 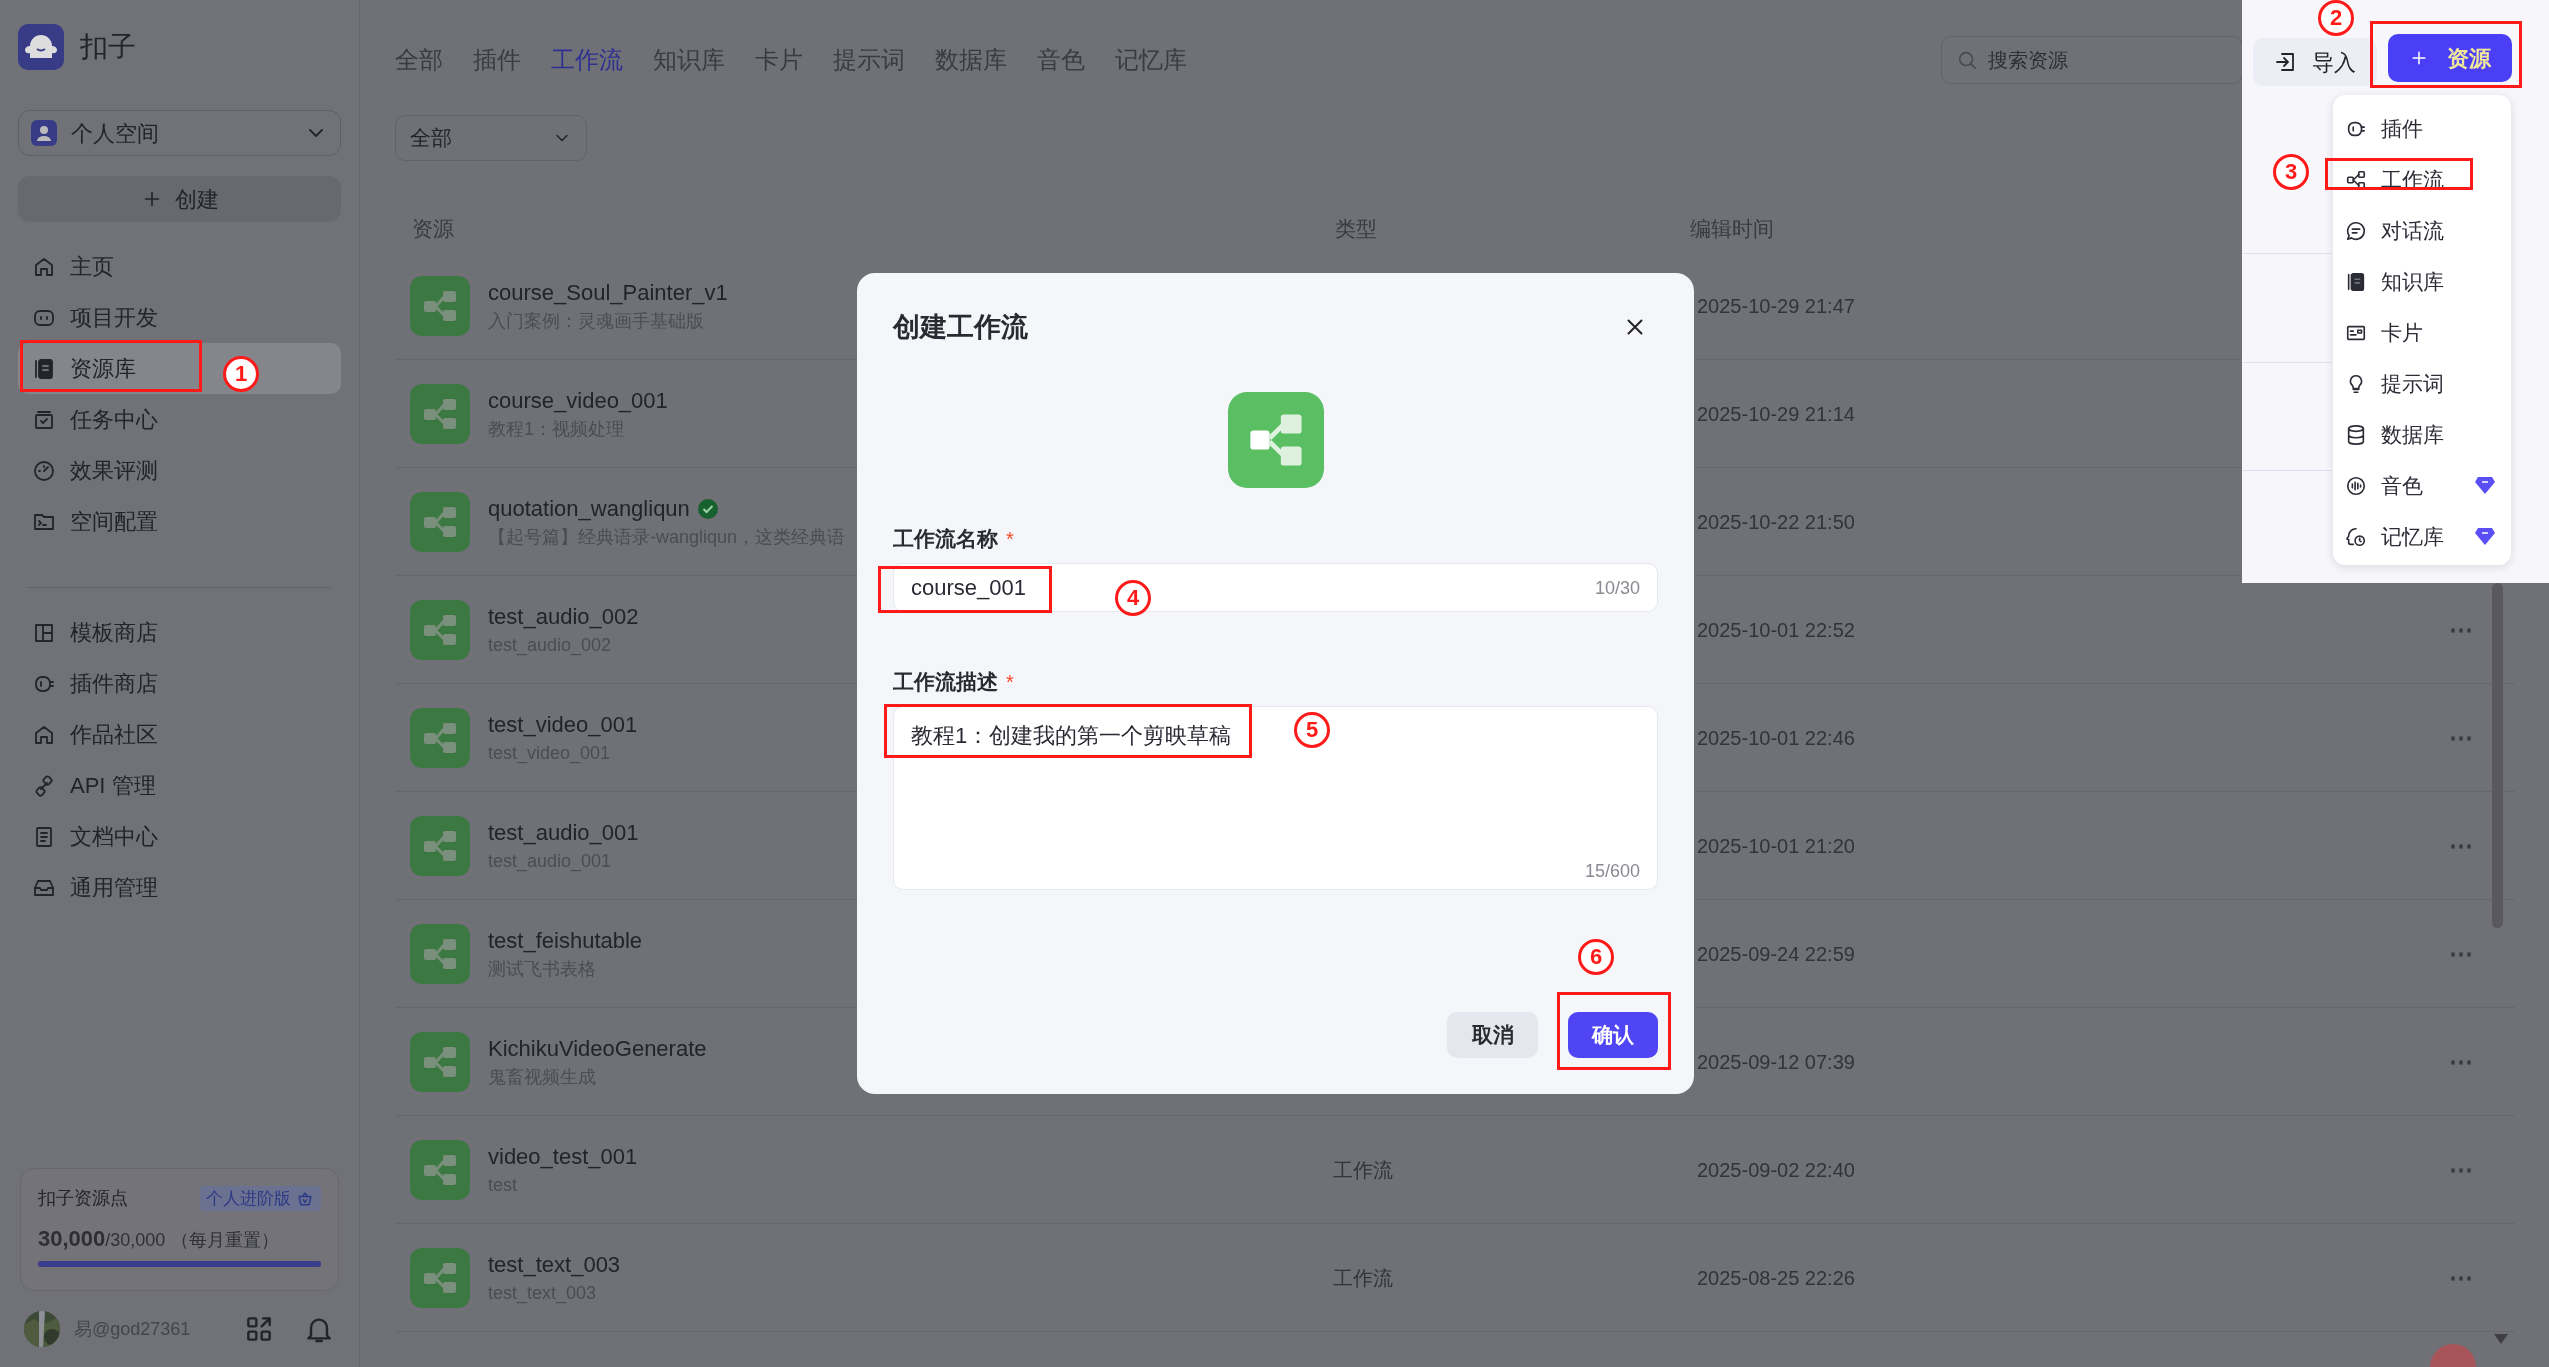 I want to click on points-total: /30,000, so click(x=135, y=1240).